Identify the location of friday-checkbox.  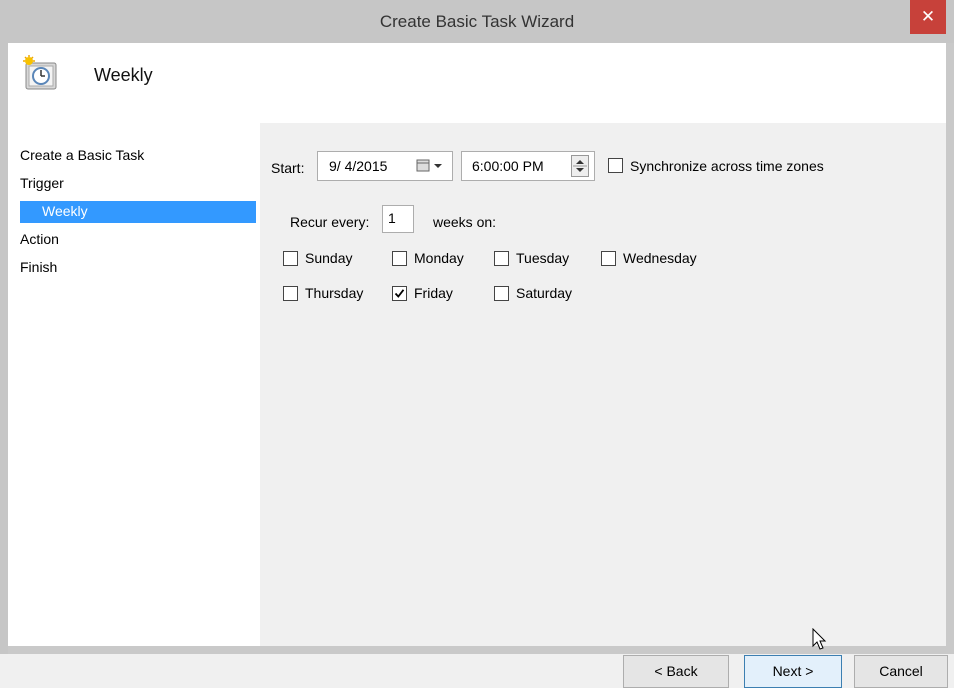
(399, 293).